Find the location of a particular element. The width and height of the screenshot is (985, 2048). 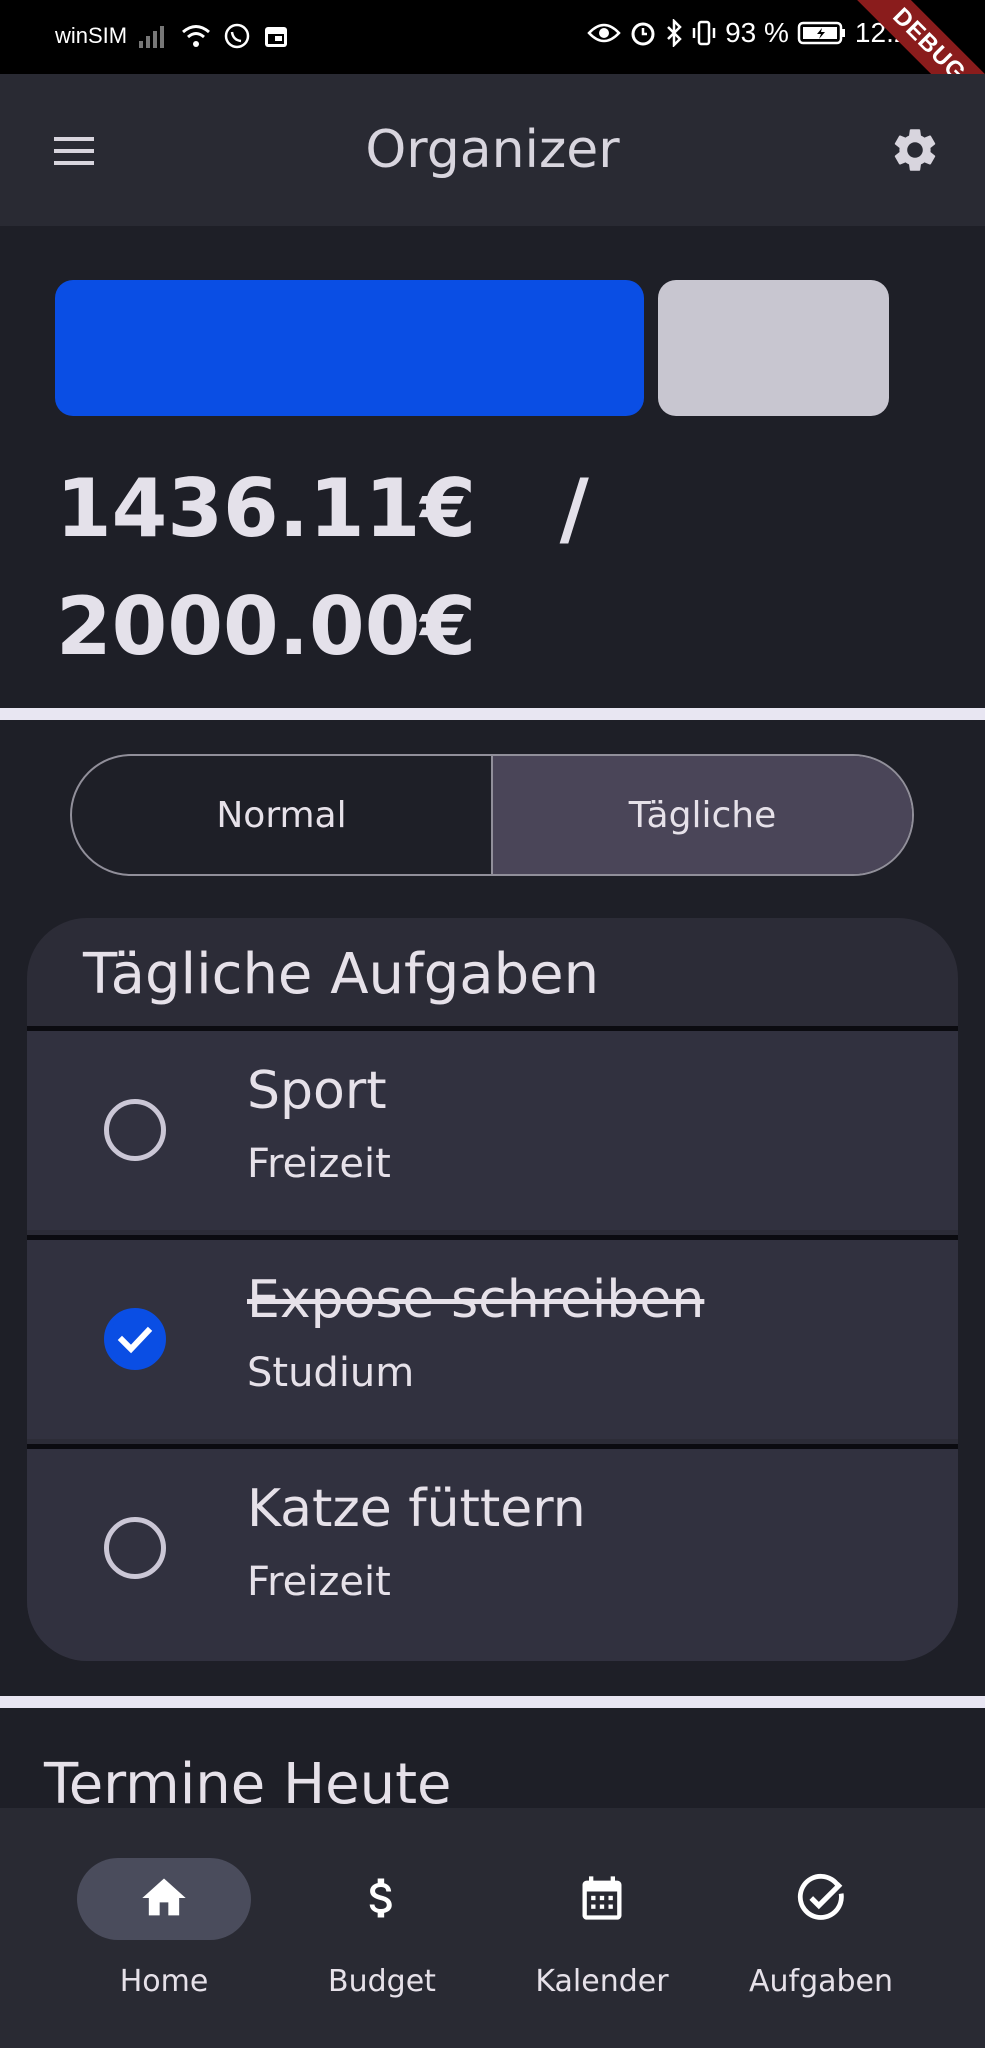

dollar-icon is located at coordinates (382, 1898).